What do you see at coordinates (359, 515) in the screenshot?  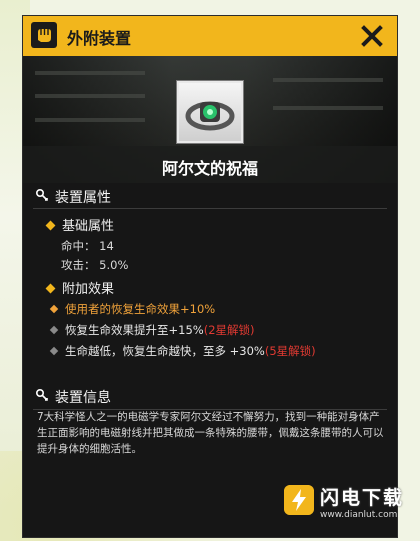 I see `watermark-url: www.dianlut.com` at bounding box center [359, 515].